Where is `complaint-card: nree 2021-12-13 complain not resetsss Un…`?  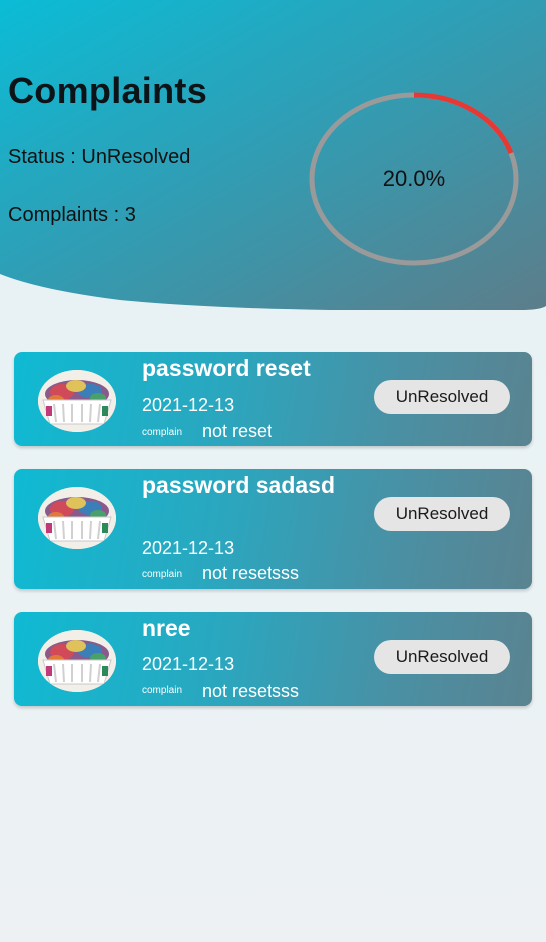 complaint-card: nree 2021-12-13 complain not resetsss Un… is located at coordinates (273, 659).